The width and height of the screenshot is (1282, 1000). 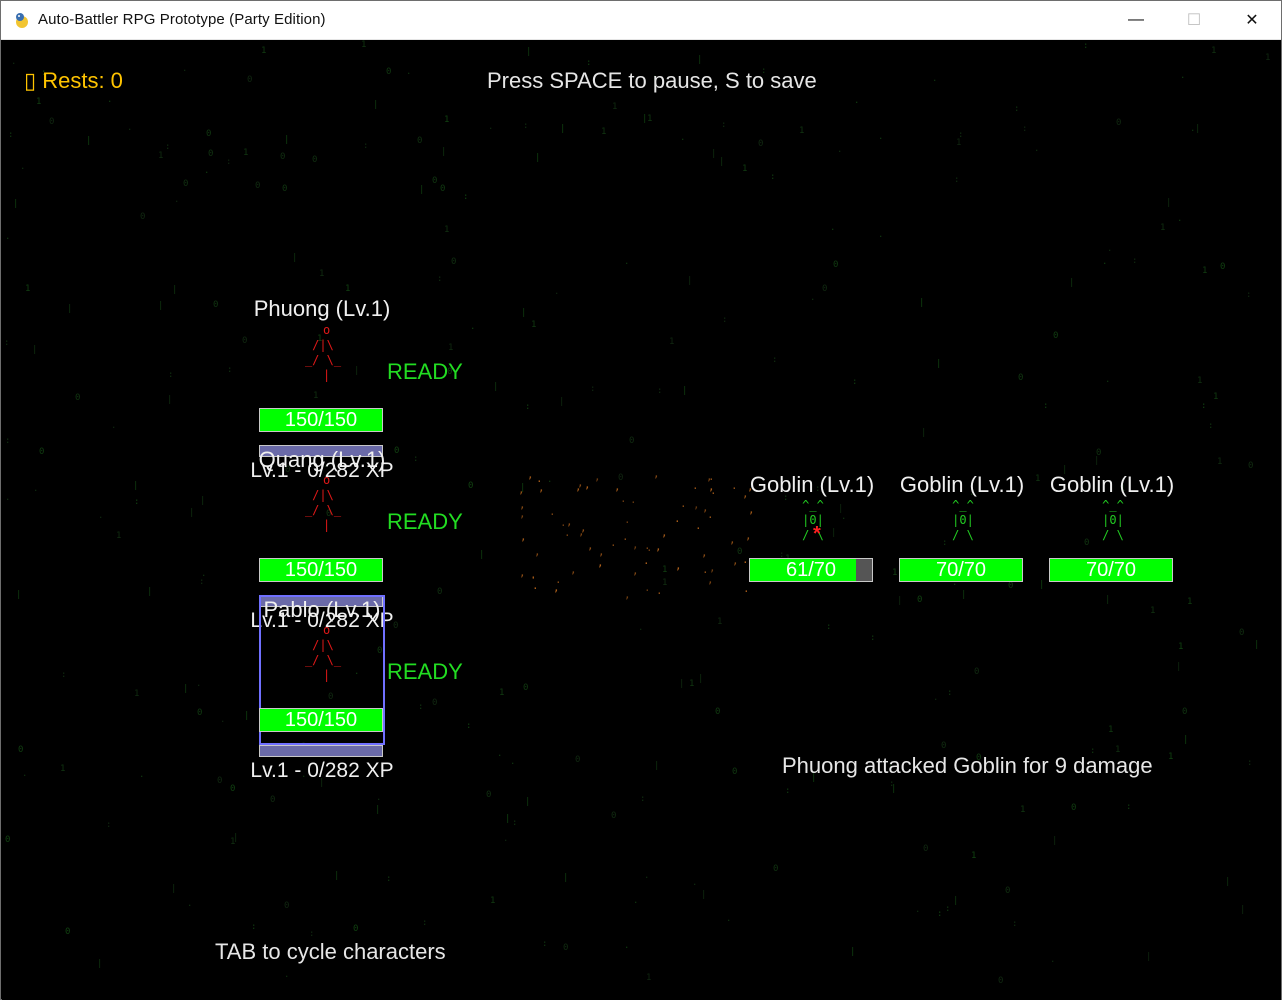 I want to click on maximize-button: ☐, so click(x=1194, y=20).